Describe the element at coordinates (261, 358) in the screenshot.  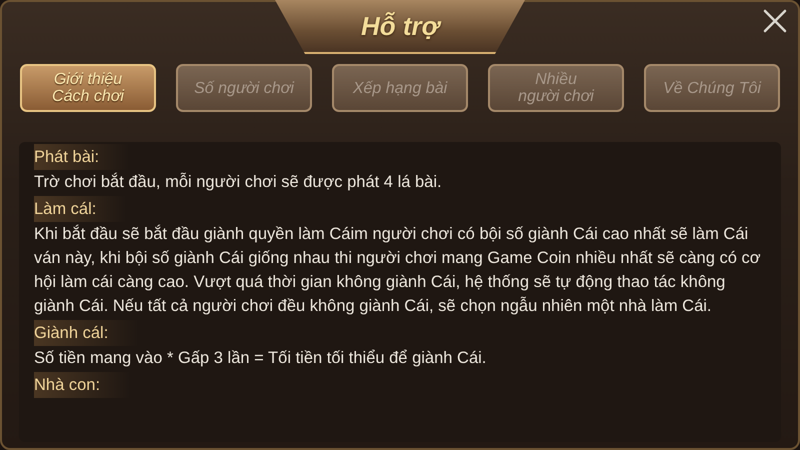
I see `section-text: Số tiền mang vào * Gấp 3 lần = Tối tiền tối thiểu để giành Cái.` at that location.